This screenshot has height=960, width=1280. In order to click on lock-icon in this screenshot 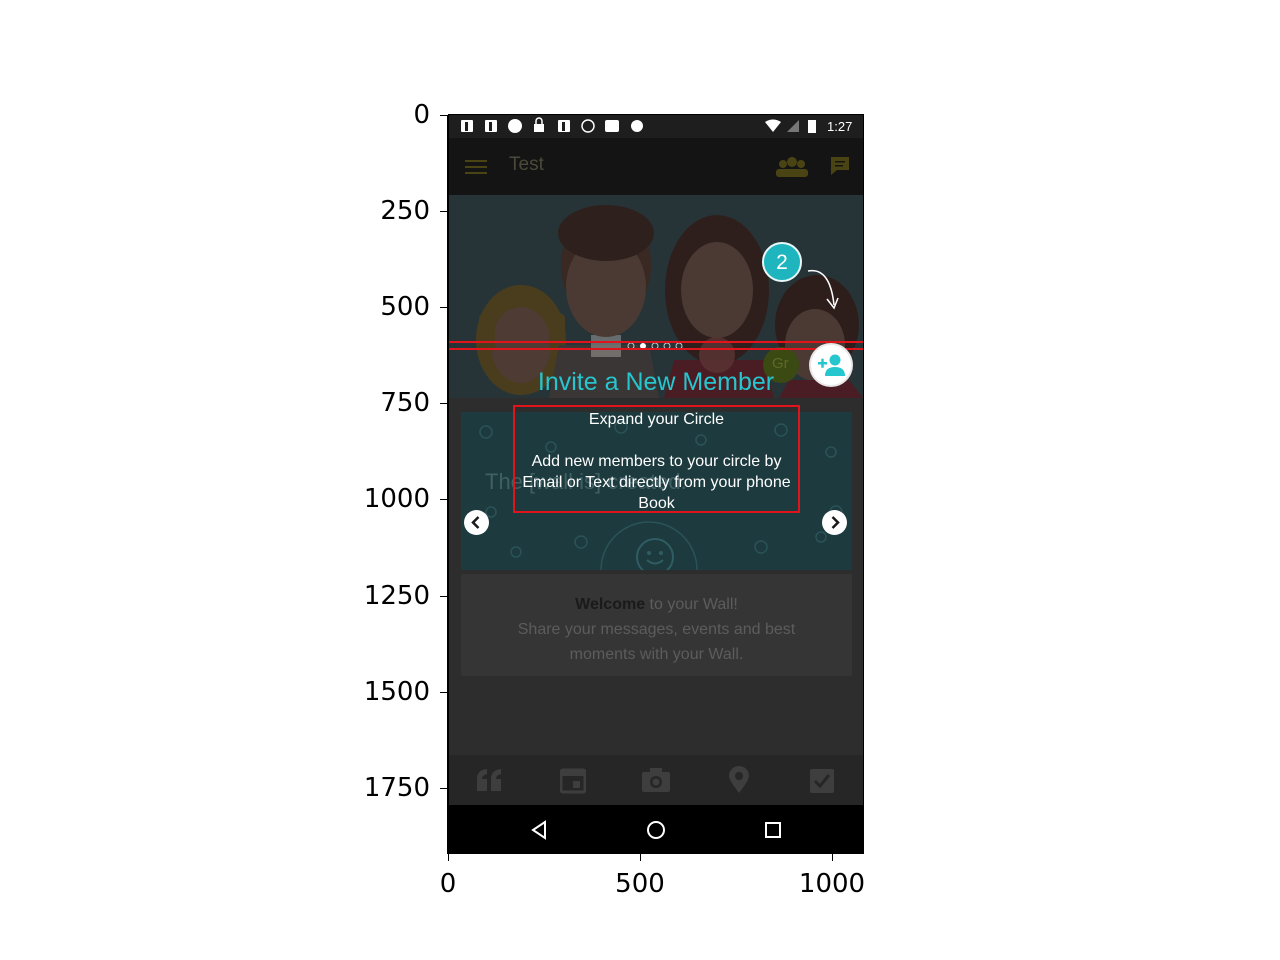, I will do `click(539, 128)`.